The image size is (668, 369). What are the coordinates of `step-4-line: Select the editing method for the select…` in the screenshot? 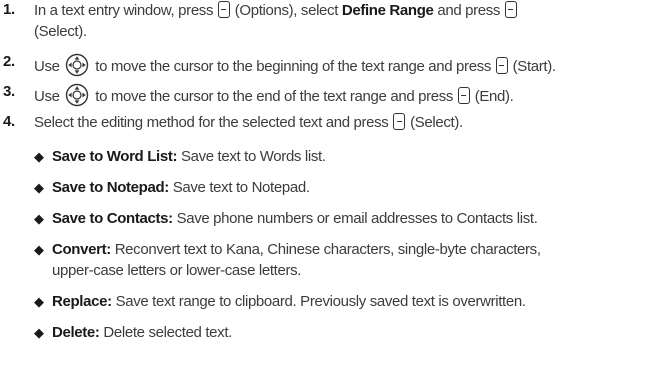 It's located at (248, 122).